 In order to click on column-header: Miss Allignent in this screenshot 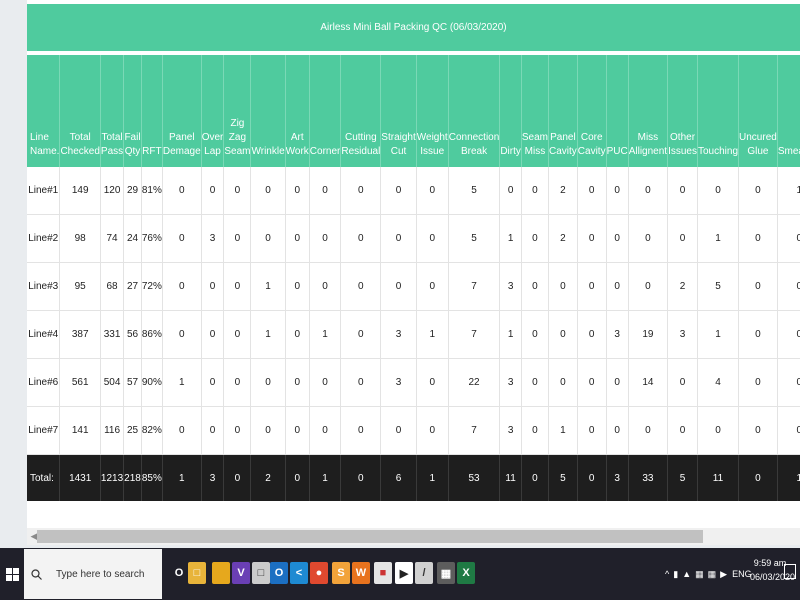, I will do `click(648, 111)`.